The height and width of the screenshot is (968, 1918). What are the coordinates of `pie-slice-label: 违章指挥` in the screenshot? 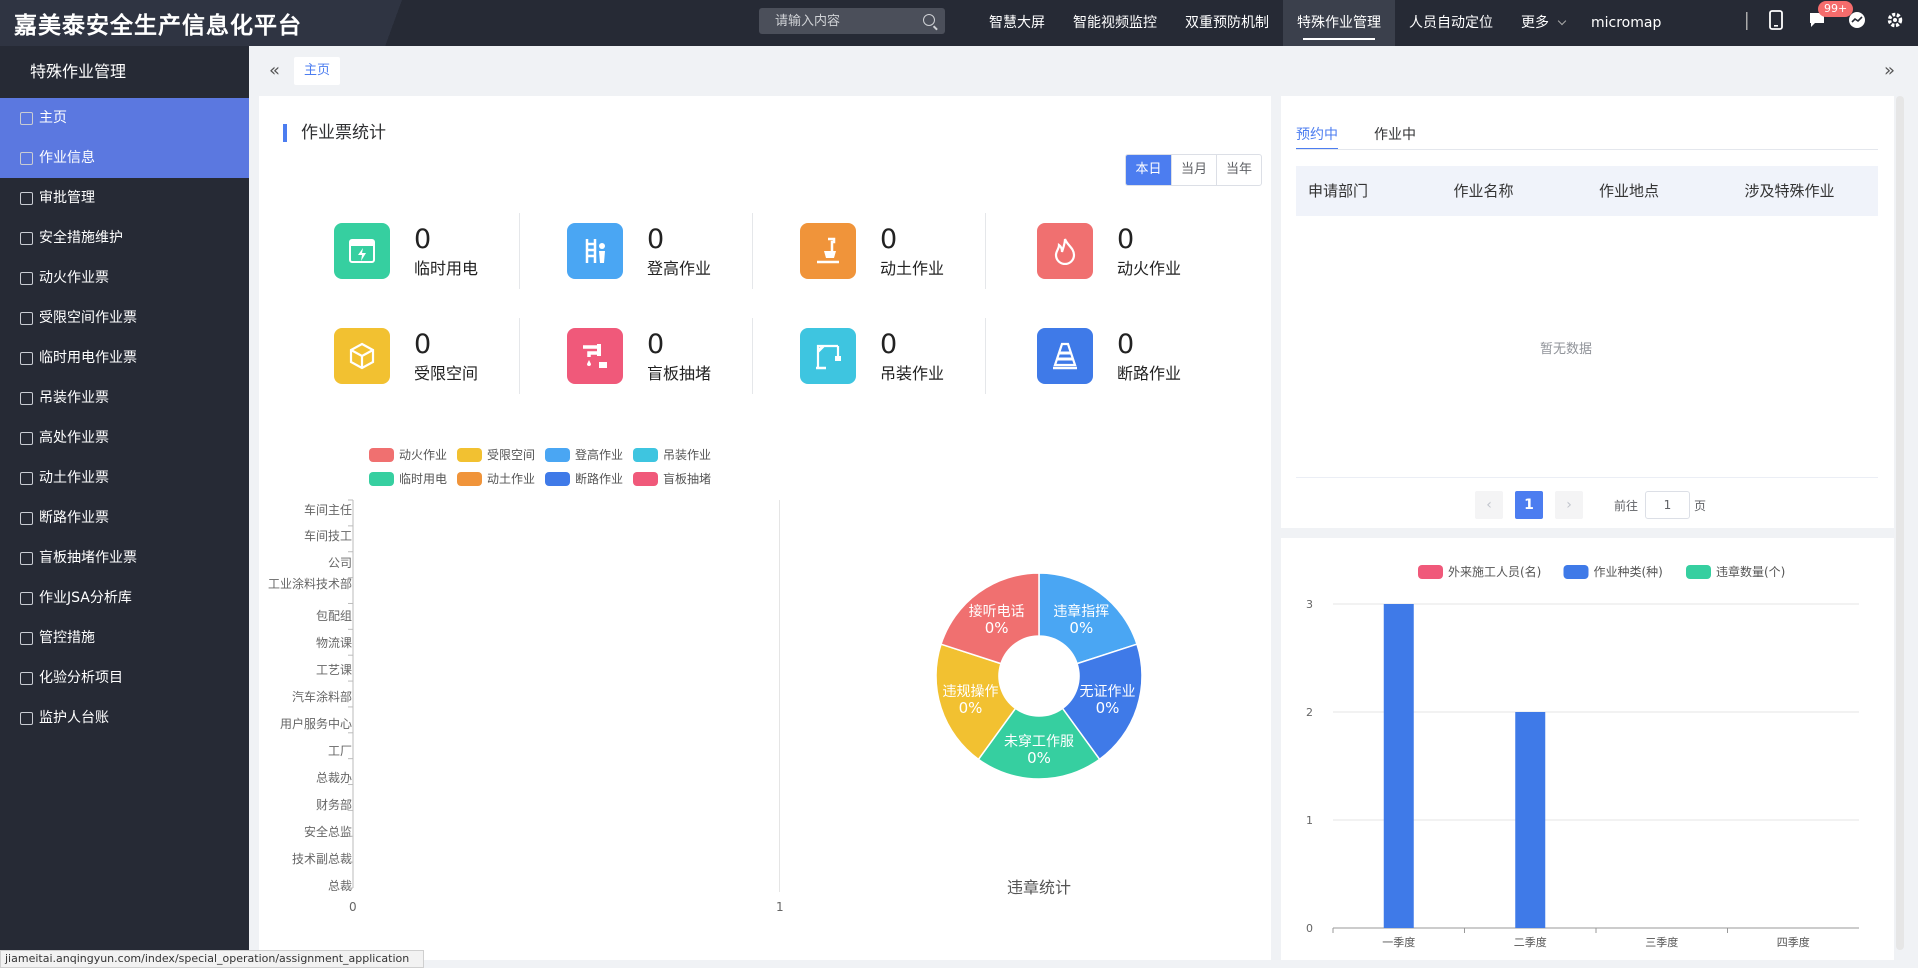 It's located at (1081, 611).